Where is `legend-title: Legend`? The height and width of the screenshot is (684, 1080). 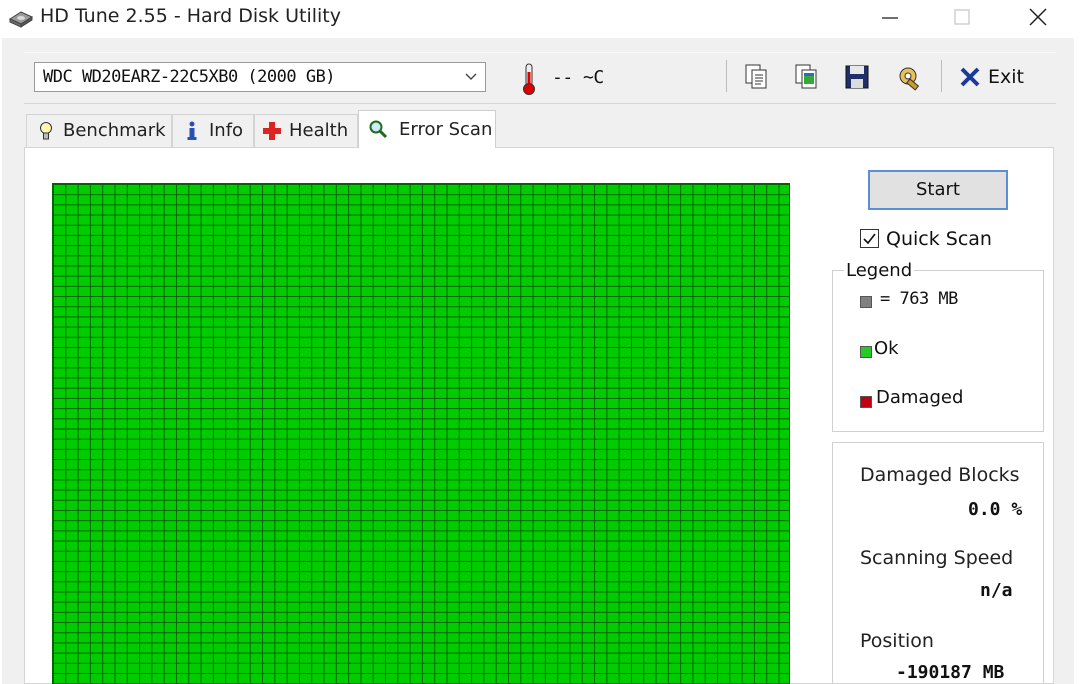 legend-title: Legend is located at coordinates (879, 271).